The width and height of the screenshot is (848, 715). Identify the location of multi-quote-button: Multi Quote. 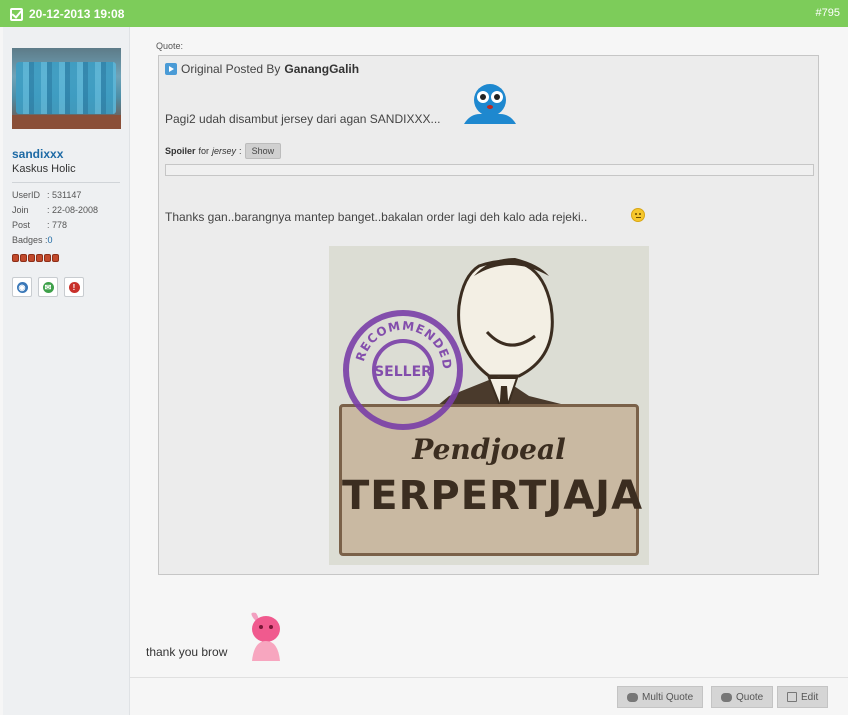
(660, 697).